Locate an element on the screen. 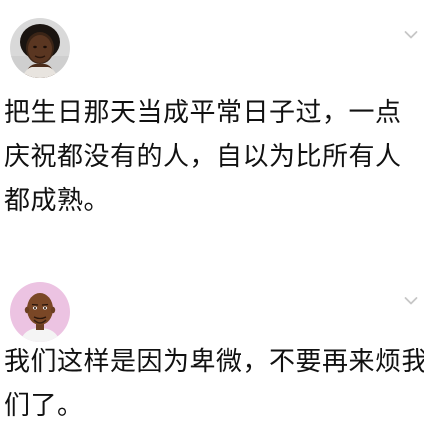 This screenshot has height=424, width=424. user-avatar-woman-icon is located at coordinates (40, 48).